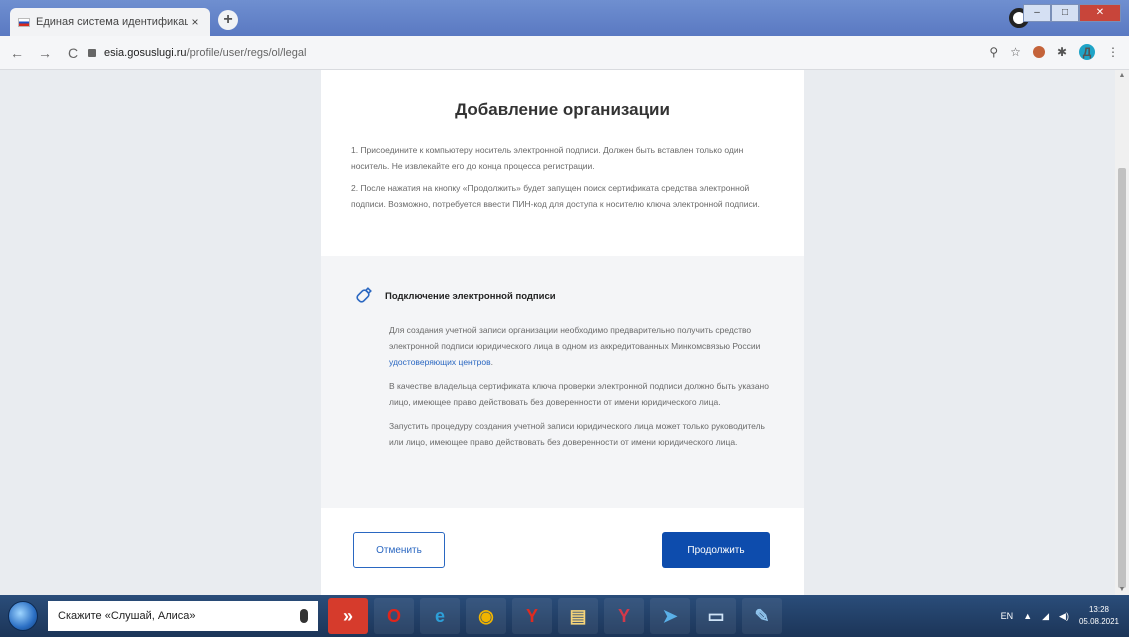 The height and width of the screenshot is (637, 1129). I want to click on microphone-icon, so click(304, 616).